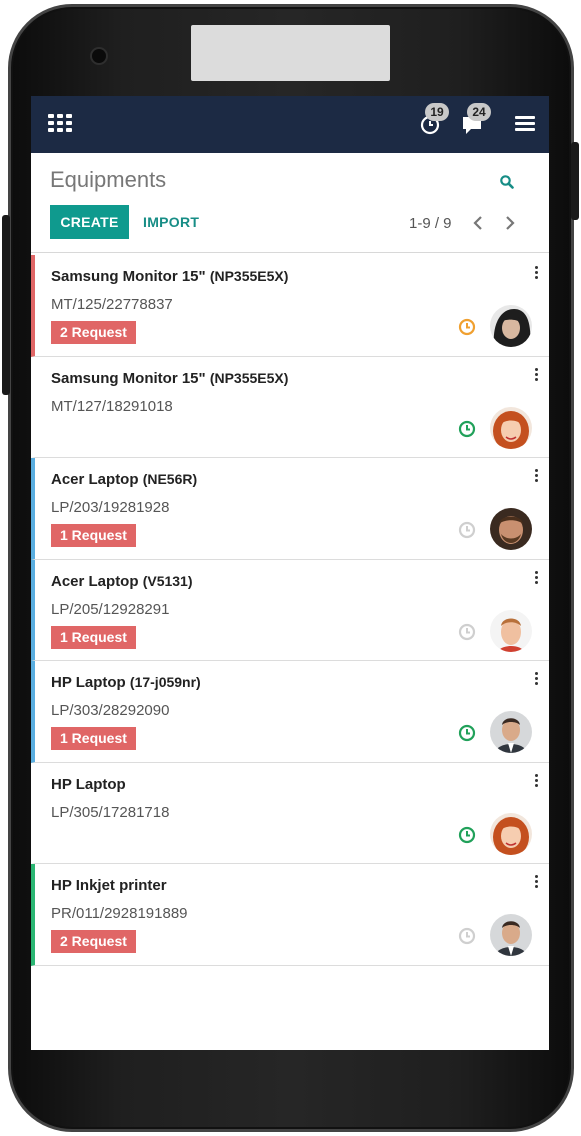 The image size is (581, 1136). What do you see at coordinates (110, 609) in the screenshot?
I see `serial-number: LP/205/12928291` at bounding box center [110, 609].